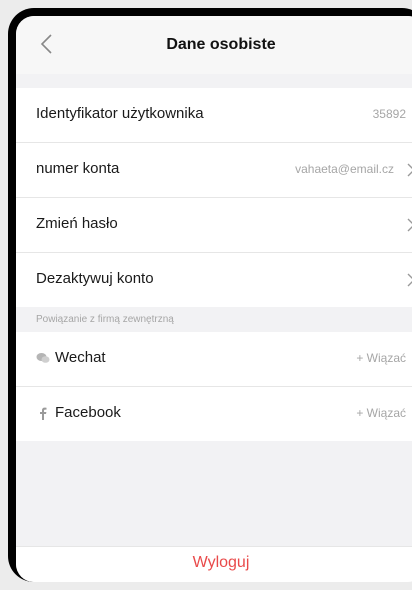  Describe the element at coordinates (214, 225) in the screenshot. I see `change-password-row: Zmień hasło` at that location.